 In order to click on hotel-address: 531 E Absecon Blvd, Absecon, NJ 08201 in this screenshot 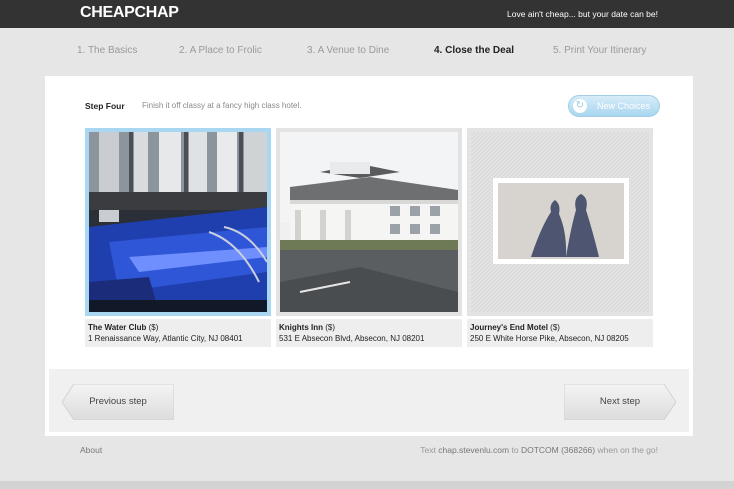, I will do `click(352, 338)`.